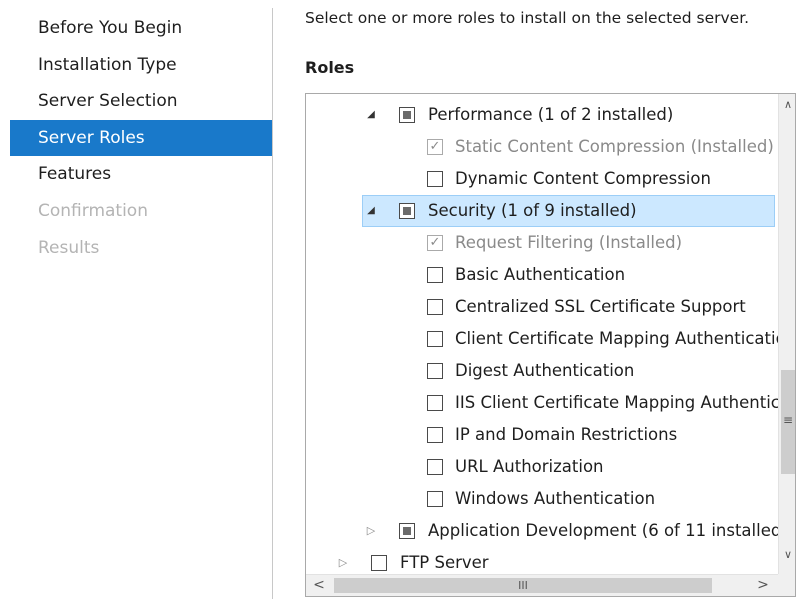  I want to click on tree-row-label: Basic Authentication, so click(540, 274).